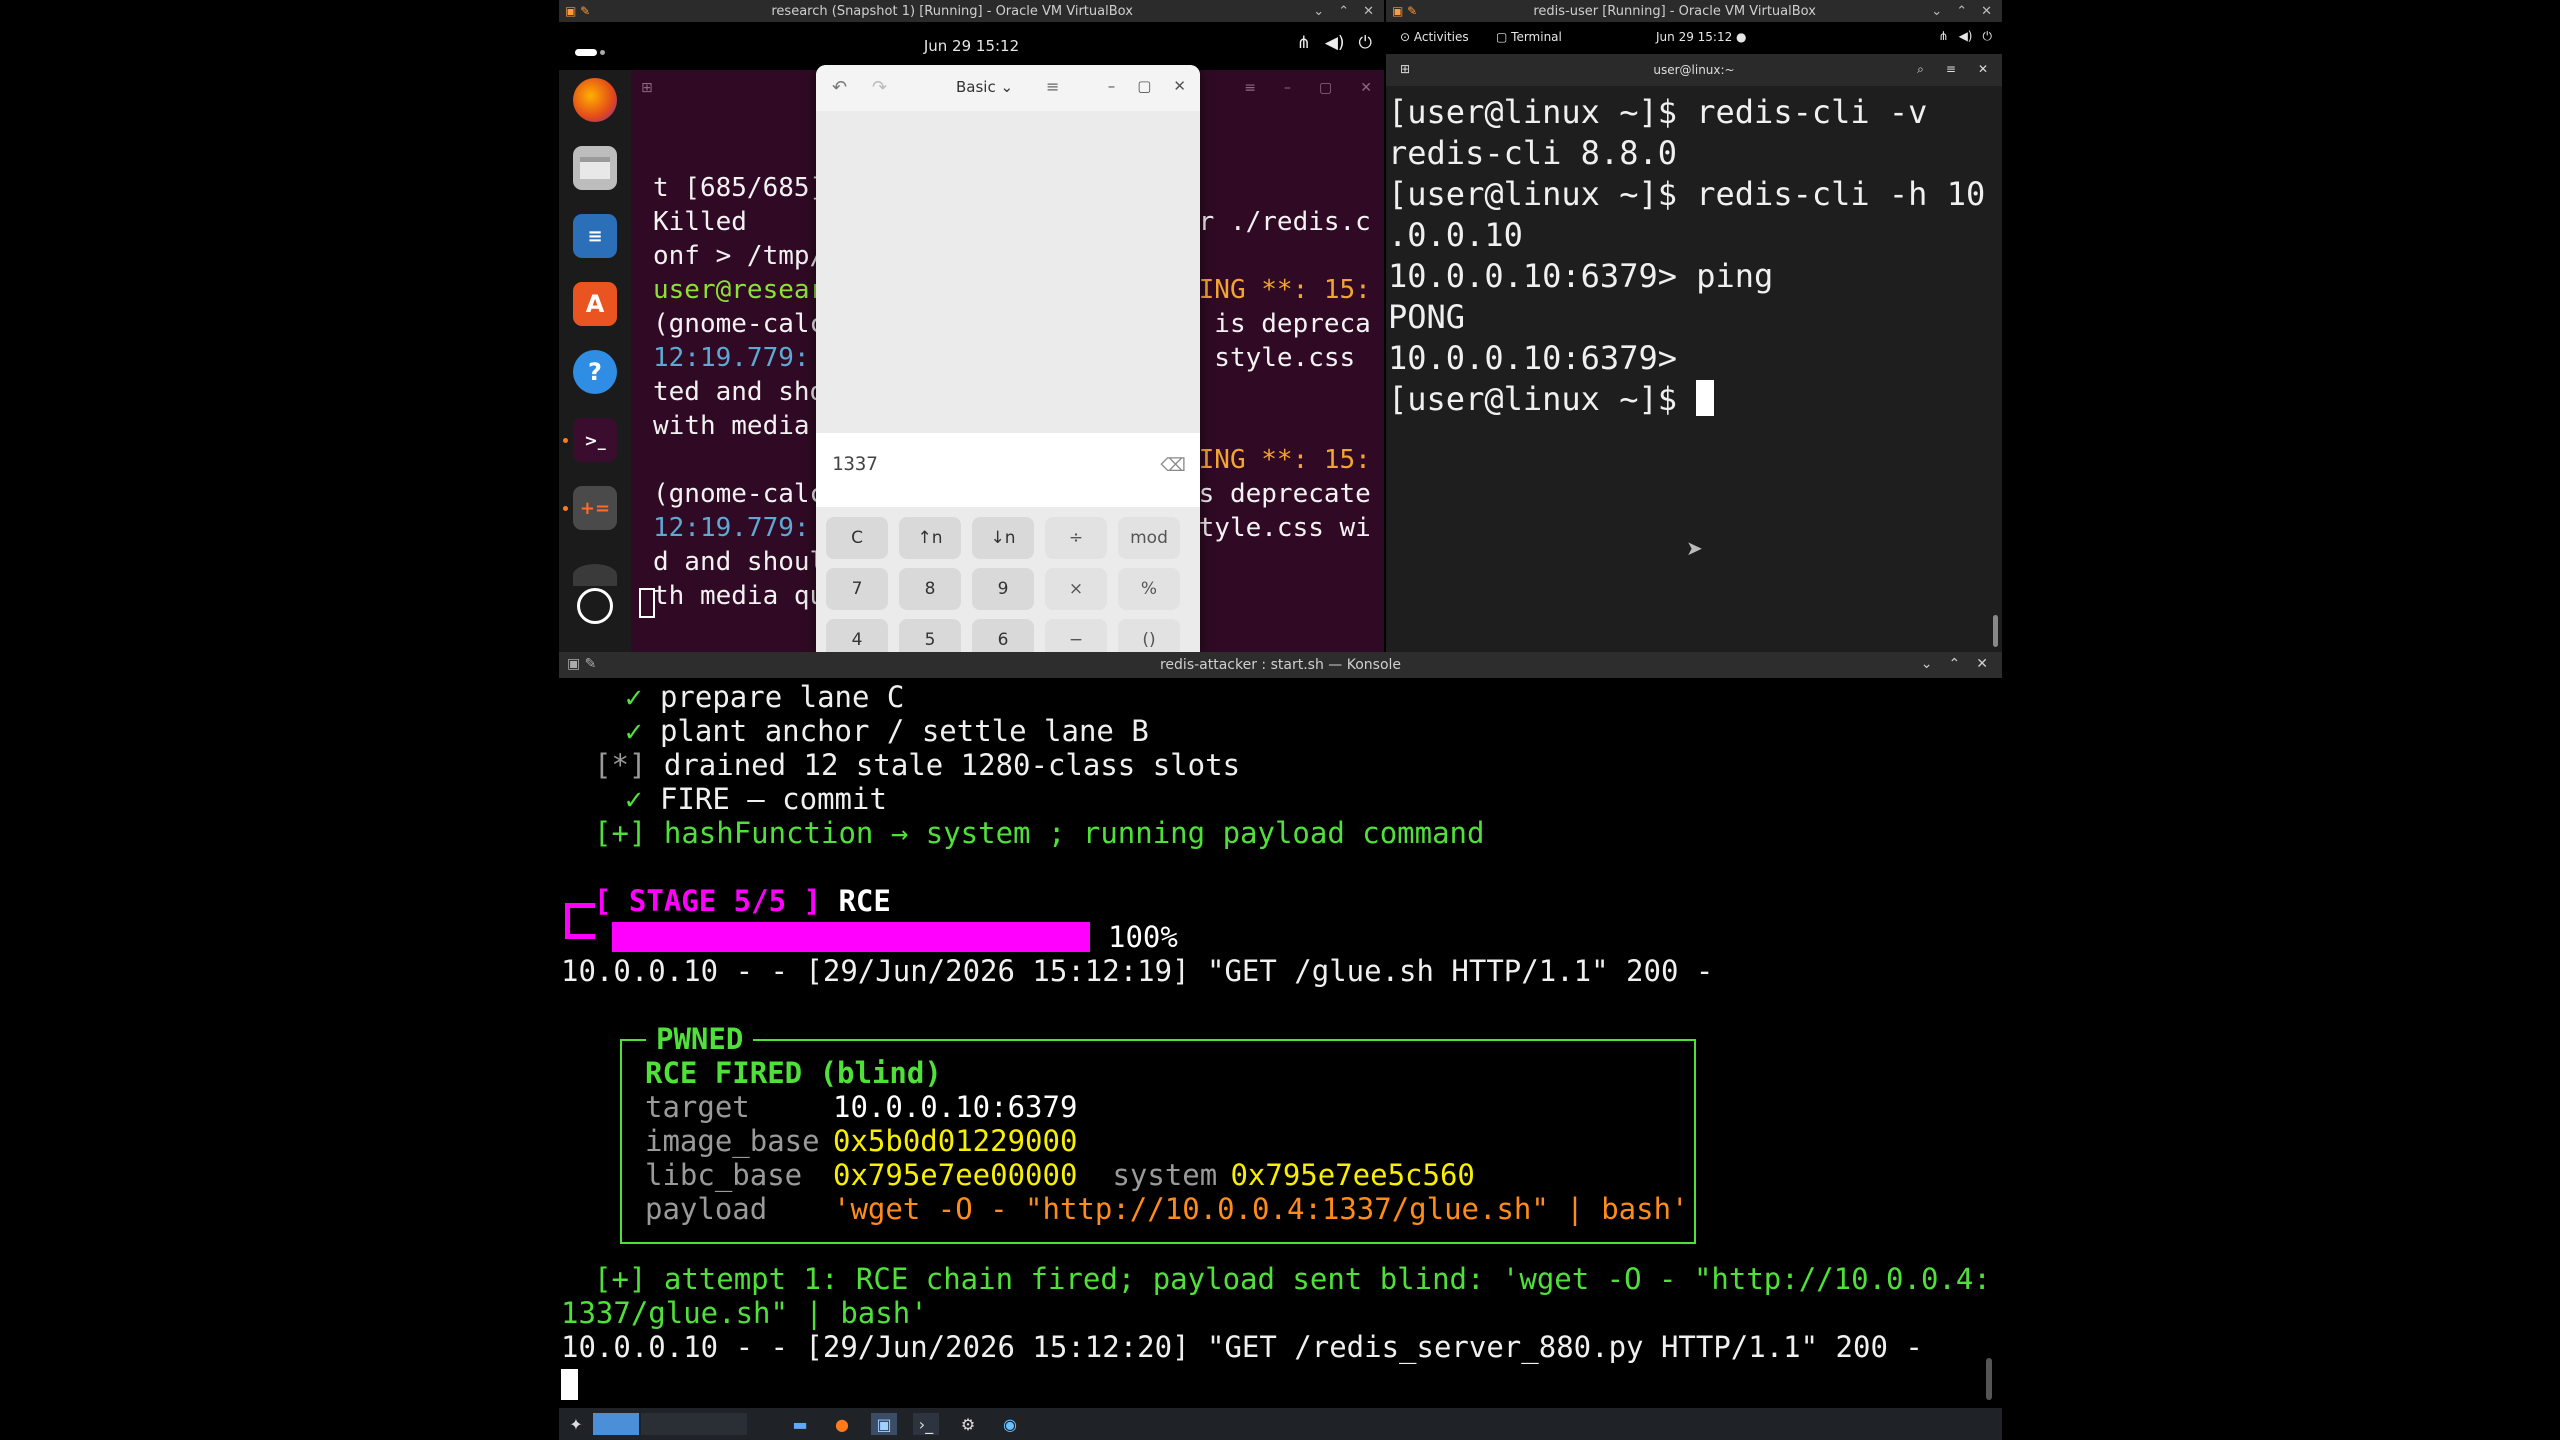 The image size is (2560, 1440). Describe the element at coordinates (747, 256) in the screenshot. I see `terminal-line: onf > /tmp/r` at that location.